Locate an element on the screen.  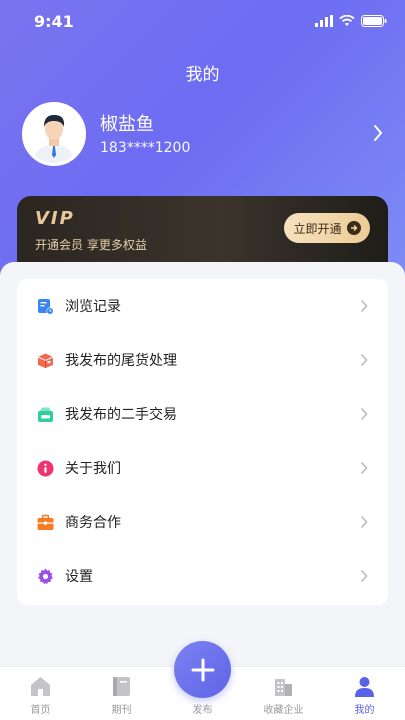
menu-item-my-second-hand: 我发布的二手交易 is located at coordinates (202, 414).